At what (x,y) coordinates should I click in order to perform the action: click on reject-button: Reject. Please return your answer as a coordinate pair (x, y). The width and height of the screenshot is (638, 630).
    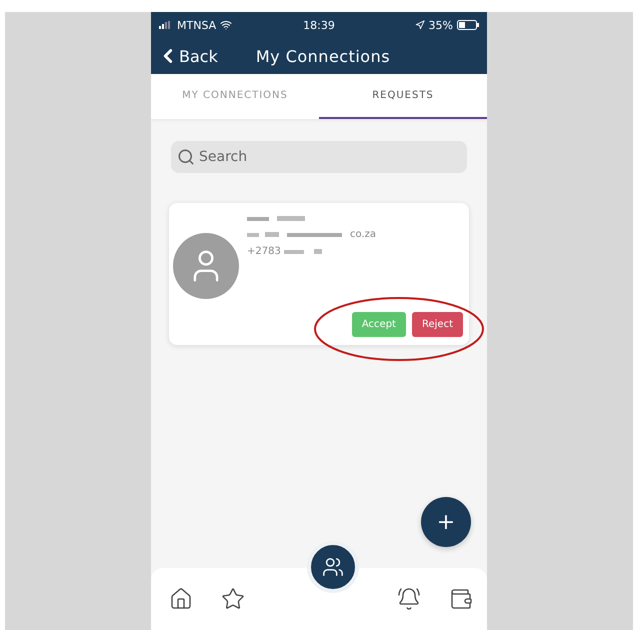
    Looking at the image, I should click on (437, 324).